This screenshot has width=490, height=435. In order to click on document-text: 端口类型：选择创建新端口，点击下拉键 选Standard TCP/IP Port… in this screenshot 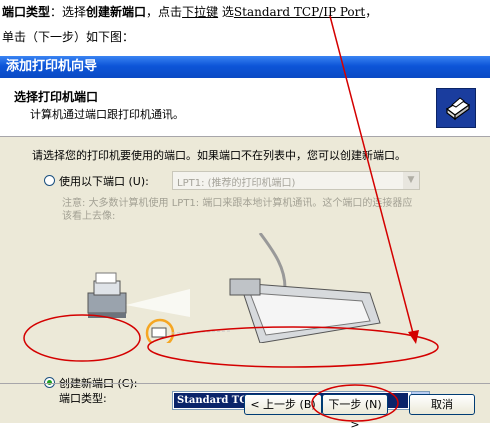, I will do `click(245, 28)`.